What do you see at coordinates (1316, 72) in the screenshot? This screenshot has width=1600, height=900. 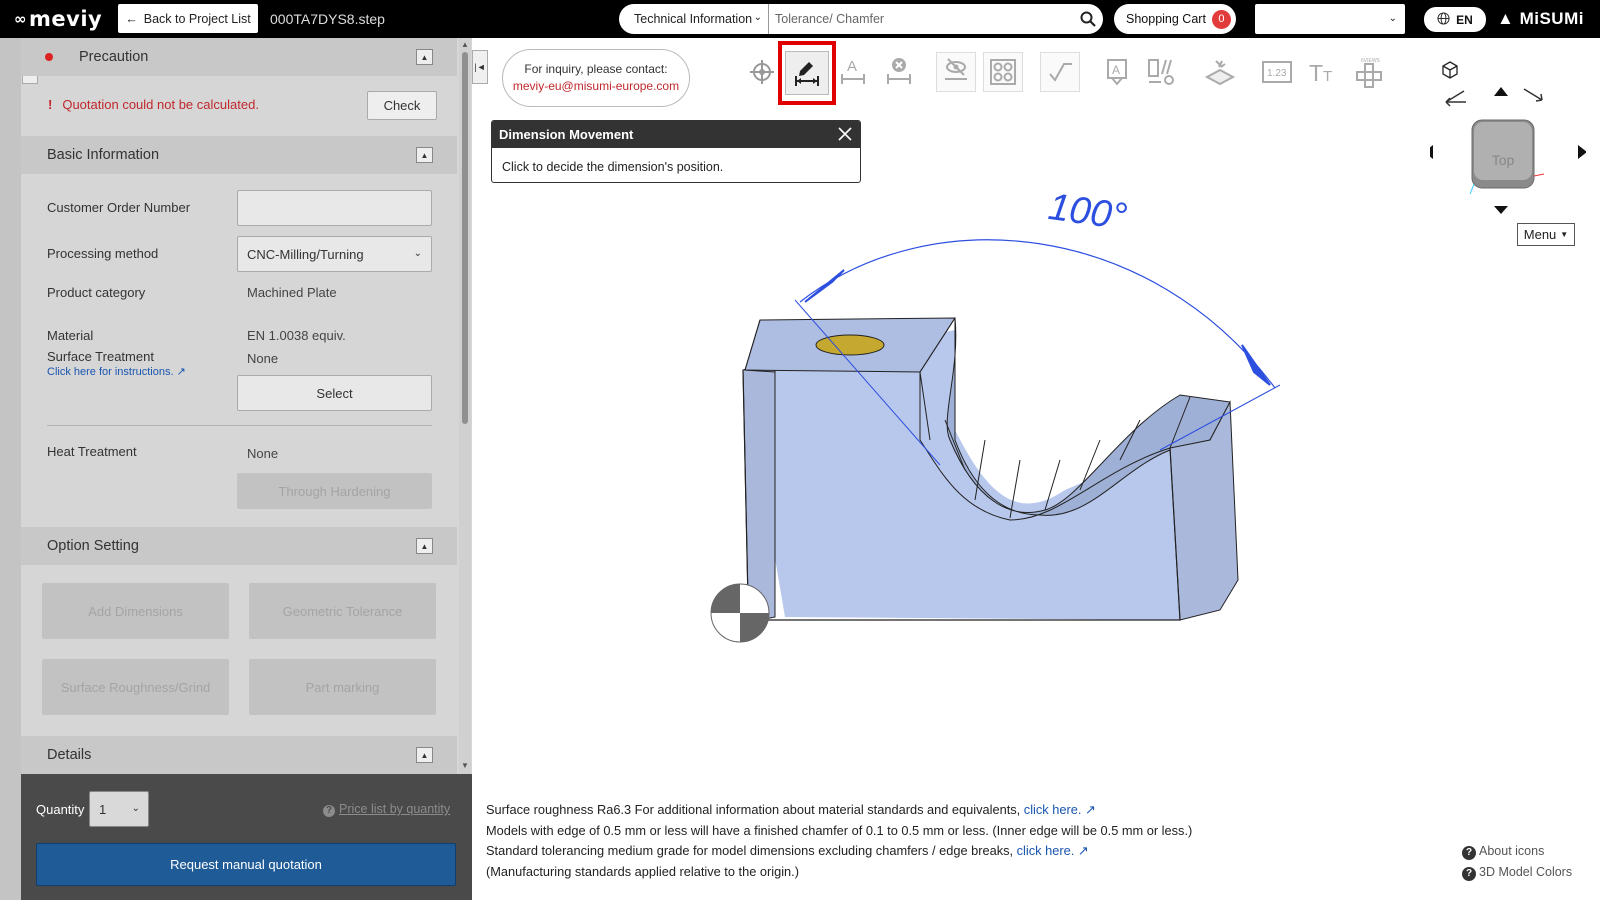 I see `svg-text: T` at bounding box center [1316, 72].